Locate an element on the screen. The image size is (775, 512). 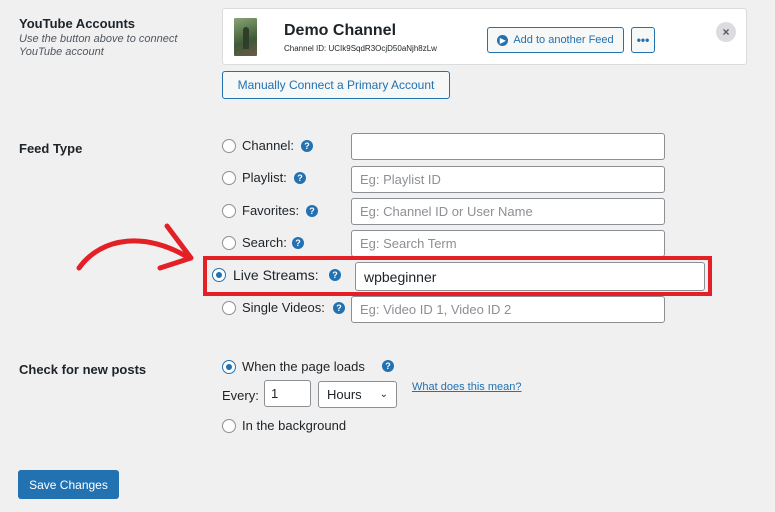
label-background: In the background is located at coordinates (294, 425).